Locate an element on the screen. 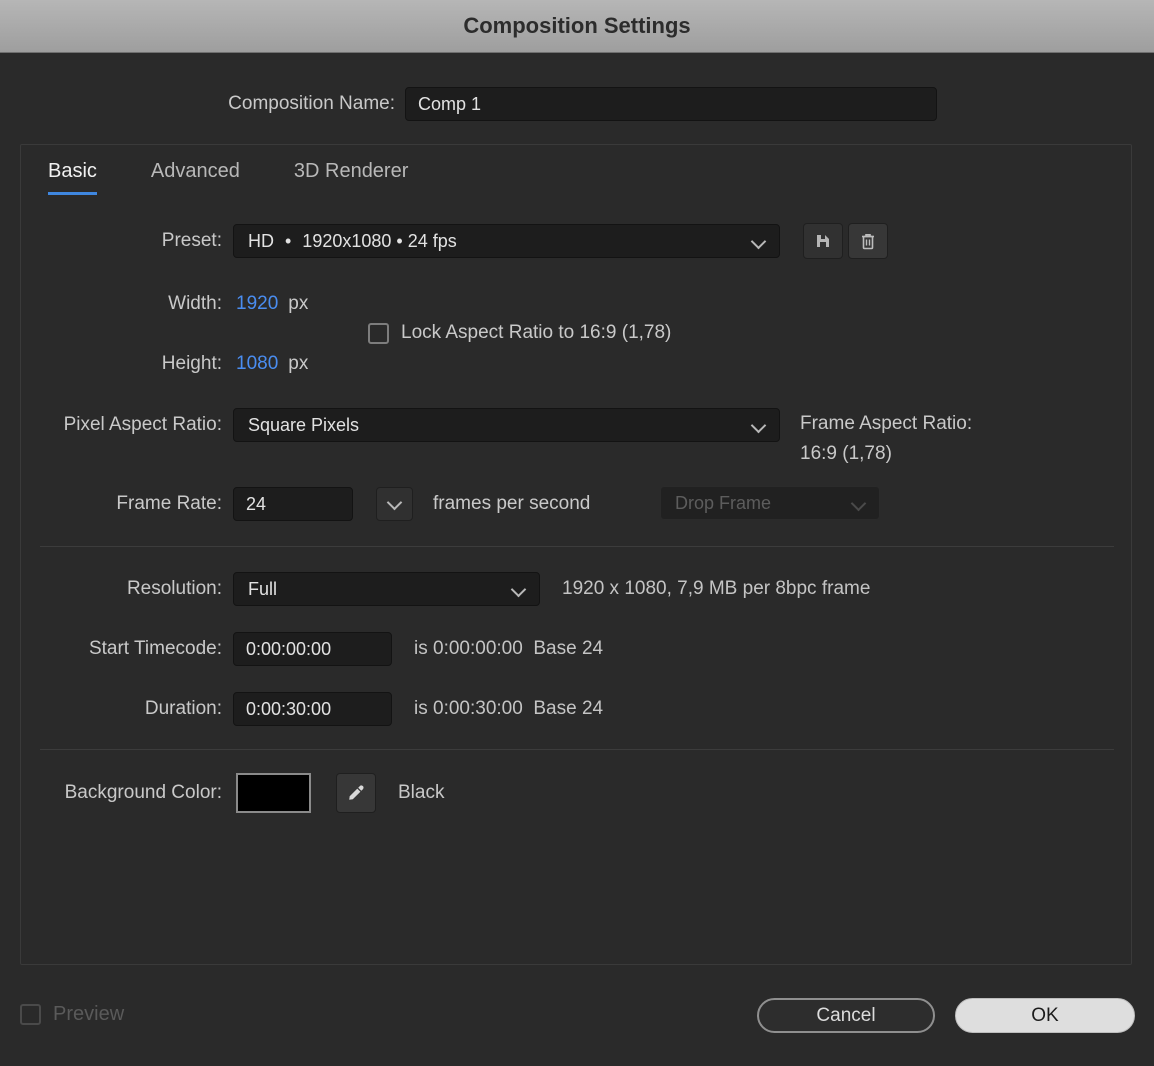  background-color-swatch is located at coordinates (273, 793).